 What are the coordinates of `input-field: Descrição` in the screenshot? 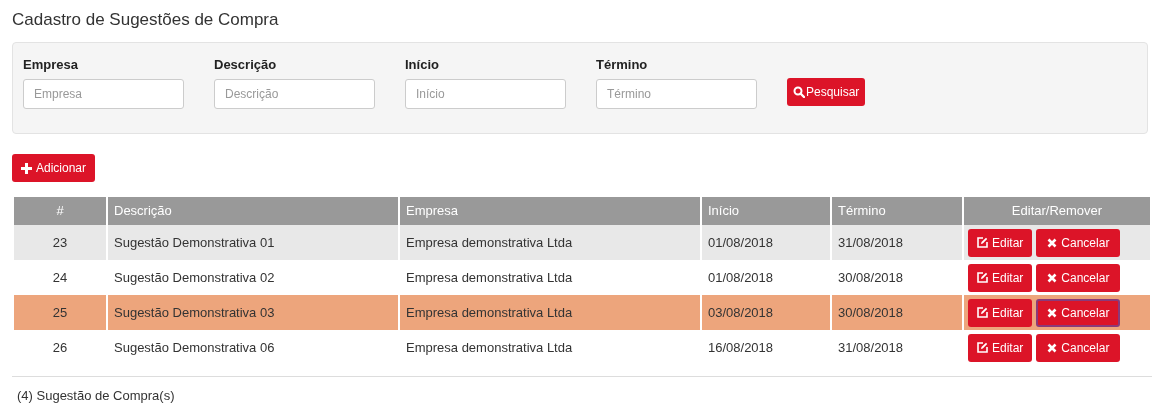 It's located at (294, 94).